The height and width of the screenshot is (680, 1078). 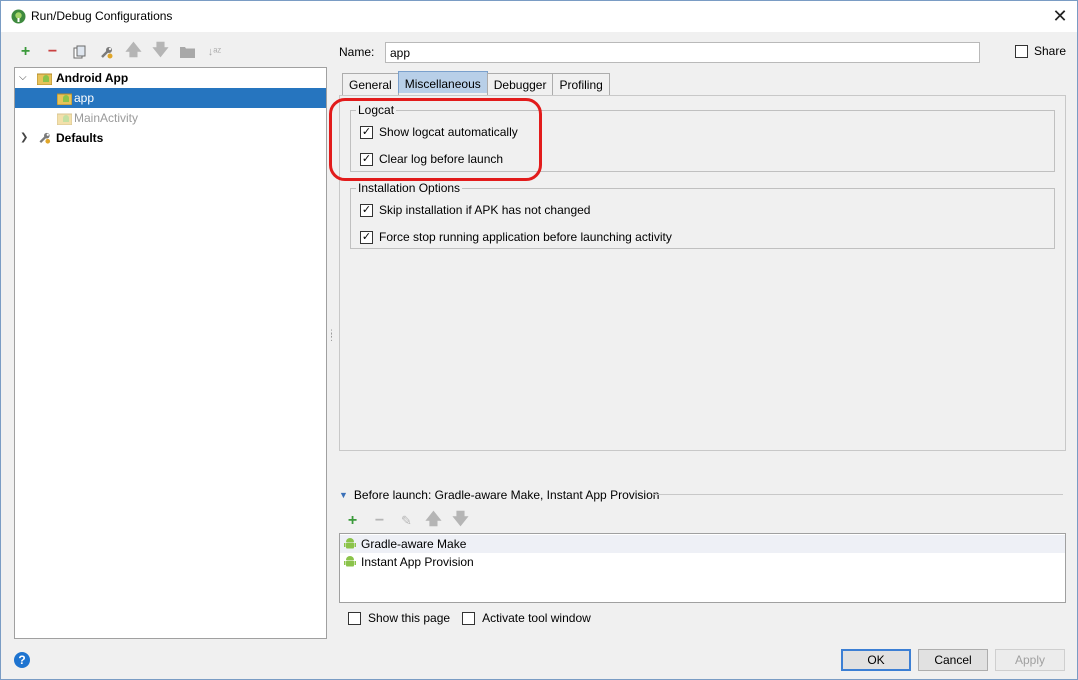 I want to click on tree-item-android-app: ⌵ Android App, so click(x=170, y=78).